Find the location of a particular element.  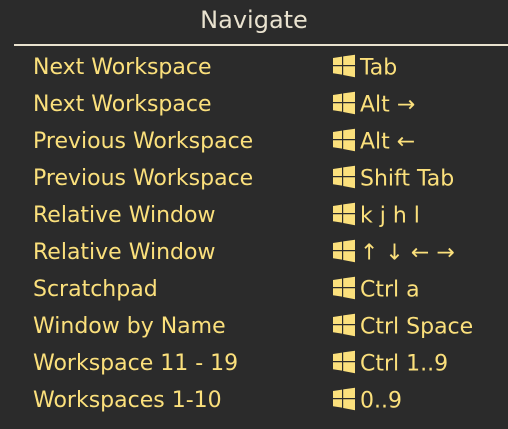

shortcut-row: Scratchpad Ctrl a is located at coordinates (254, 289).